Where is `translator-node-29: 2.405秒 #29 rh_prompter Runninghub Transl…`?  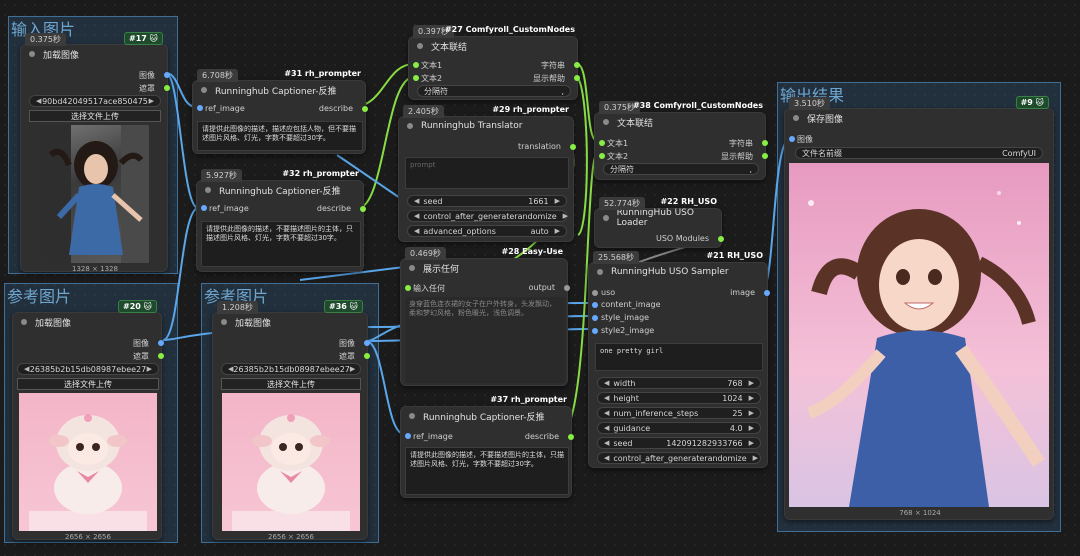
translator-node-29: 2.405秒 #29 rh_prompter Runninghub Transl… is located at coordinates (487, 173).